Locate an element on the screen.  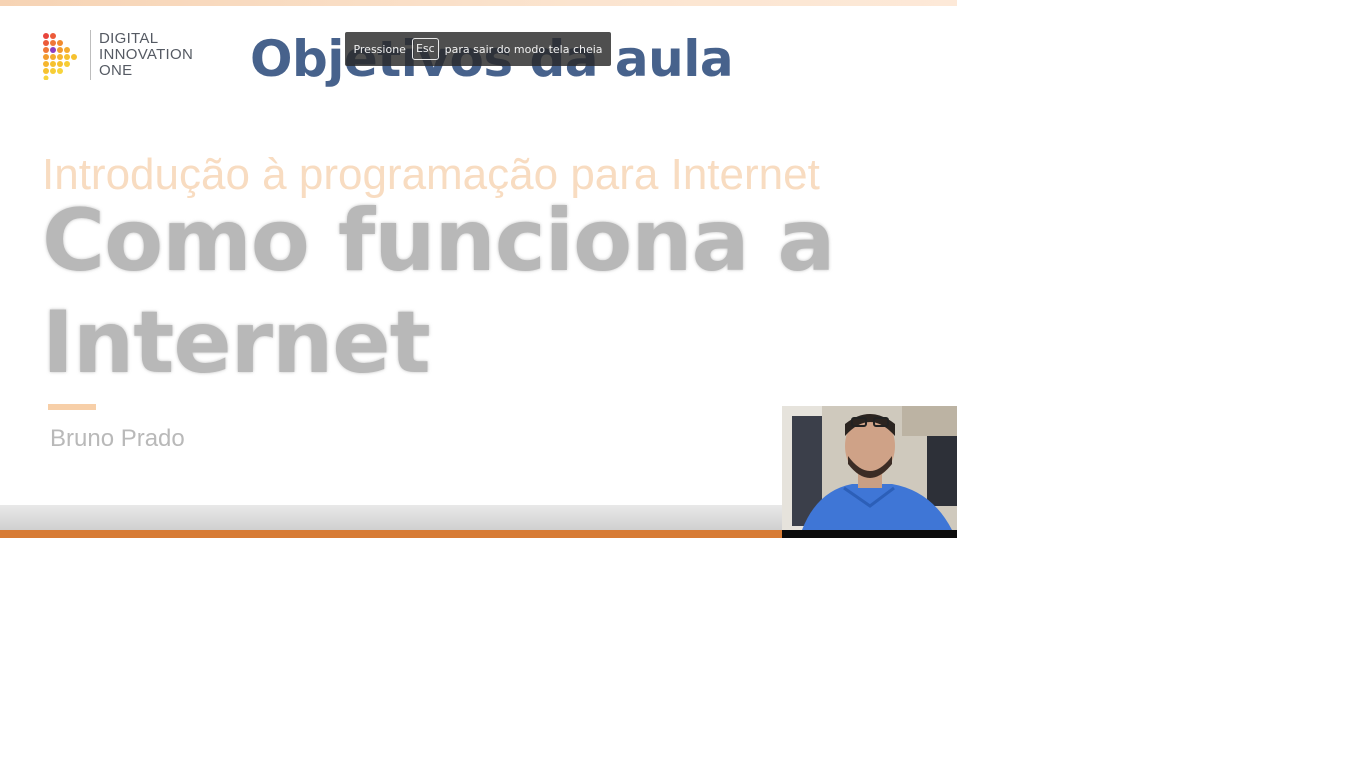
logo-line-1: DIGITAL is located at coordinates (129, 38).